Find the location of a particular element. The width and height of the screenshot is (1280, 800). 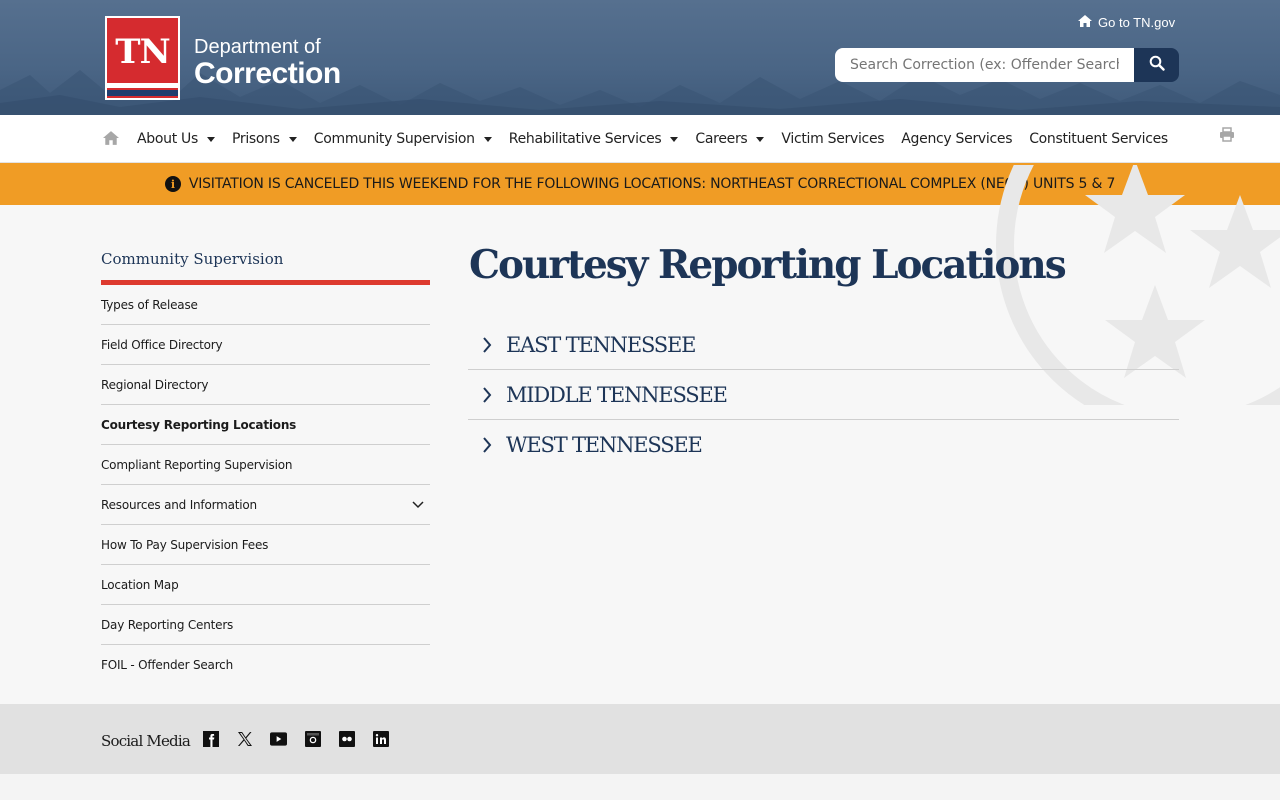

sidebar-title: Community Supervision is located at coordinates (265, 262).